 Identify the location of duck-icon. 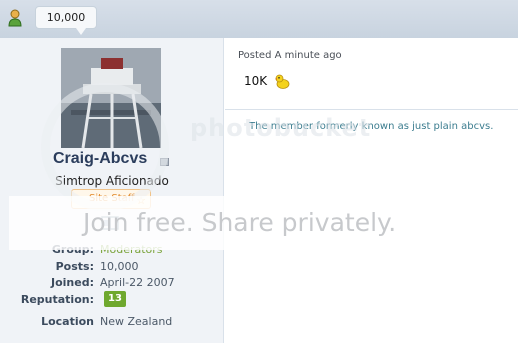
(282, 81).